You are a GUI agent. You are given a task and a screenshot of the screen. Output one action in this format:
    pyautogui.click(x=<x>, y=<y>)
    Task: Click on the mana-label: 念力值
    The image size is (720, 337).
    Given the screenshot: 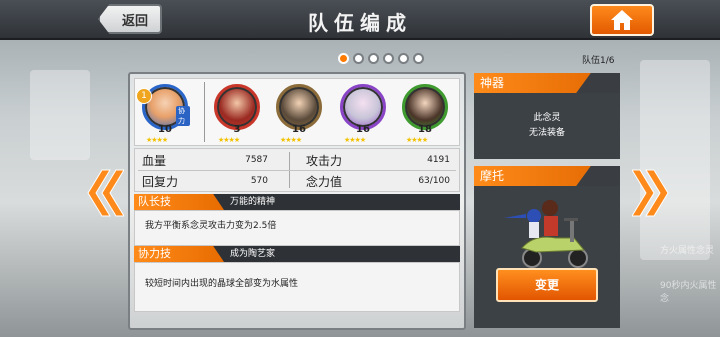 What is the action you would take?
    pyautogui.click(x=324, y=182)
    